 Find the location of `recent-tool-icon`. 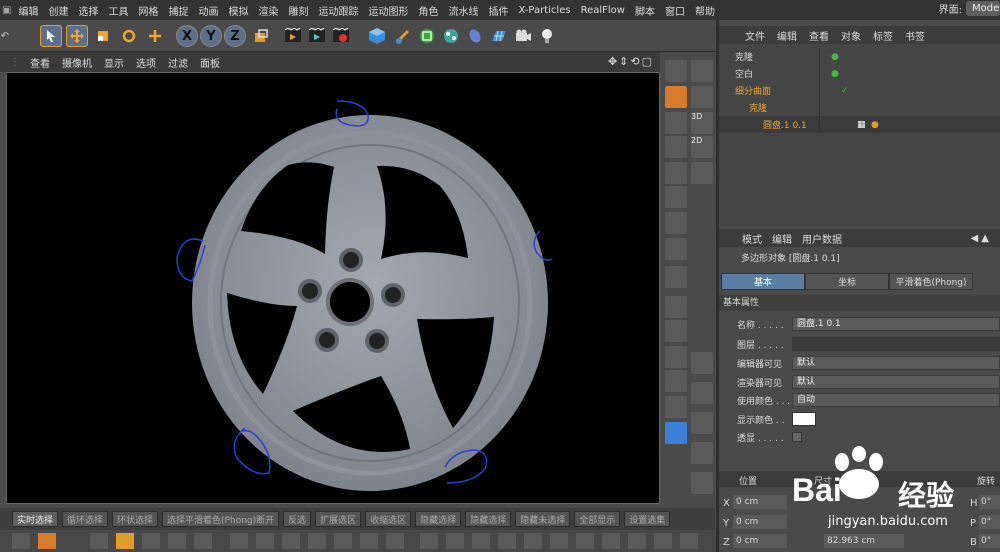

recent-tool-icon is located at coordinates (155, 36).